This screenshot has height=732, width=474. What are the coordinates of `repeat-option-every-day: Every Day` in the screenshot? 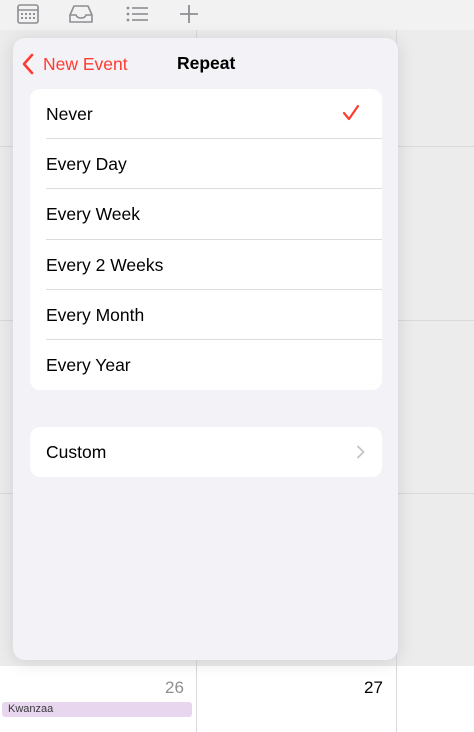 It's located at (206, 164).